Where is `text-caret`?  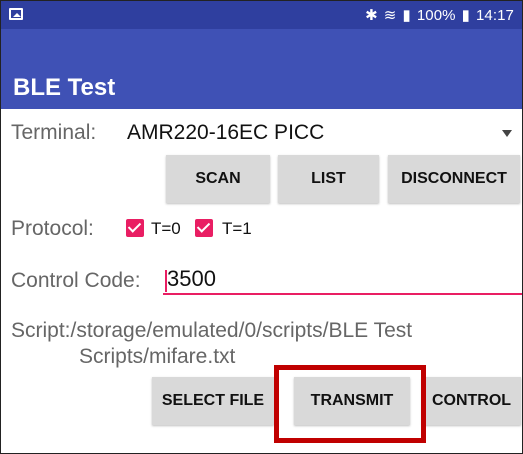 text-caret is located at coordinates (166, 281).